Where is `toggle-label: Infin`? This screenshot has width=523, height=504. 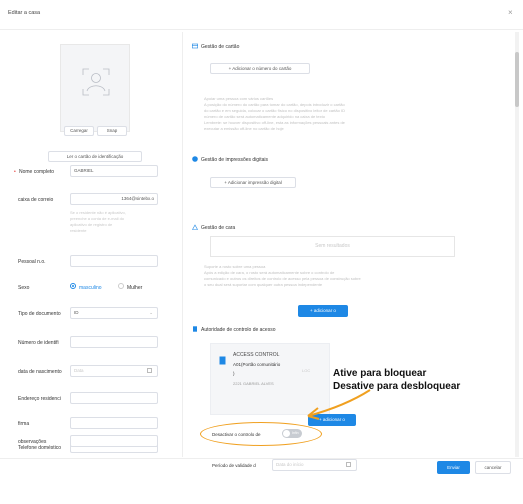
toggle-label: Infin is located at coordinates (295, 433).